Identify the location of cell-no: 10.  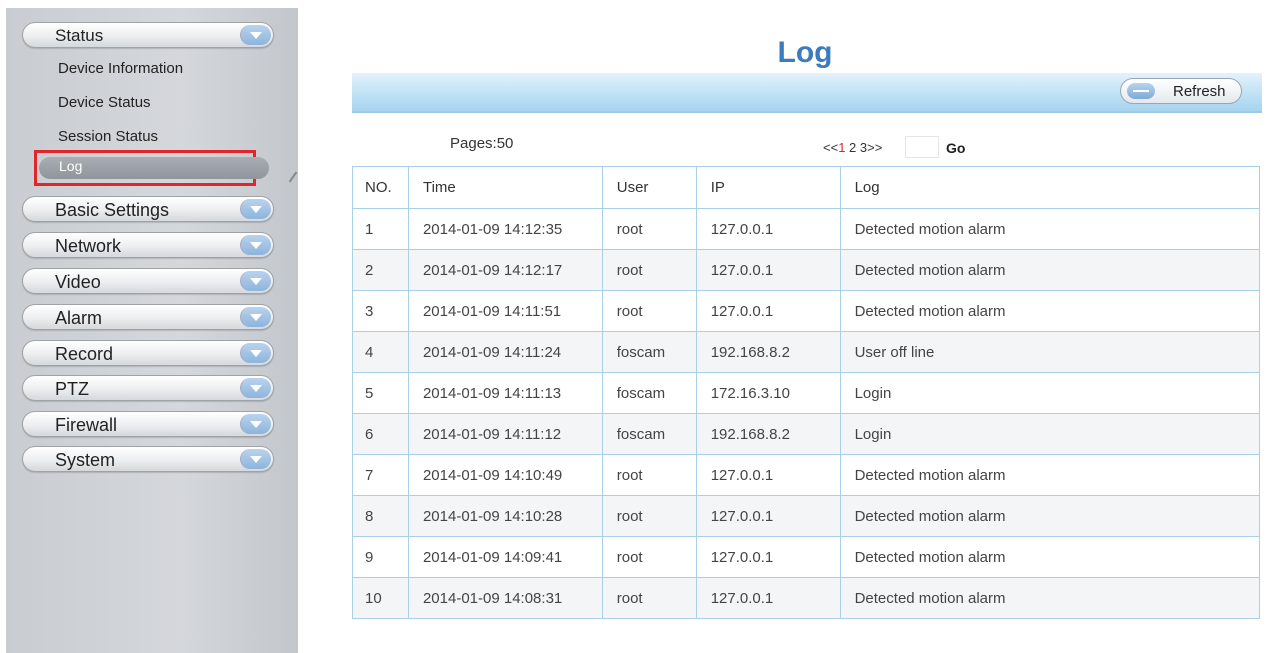
(380, 598).